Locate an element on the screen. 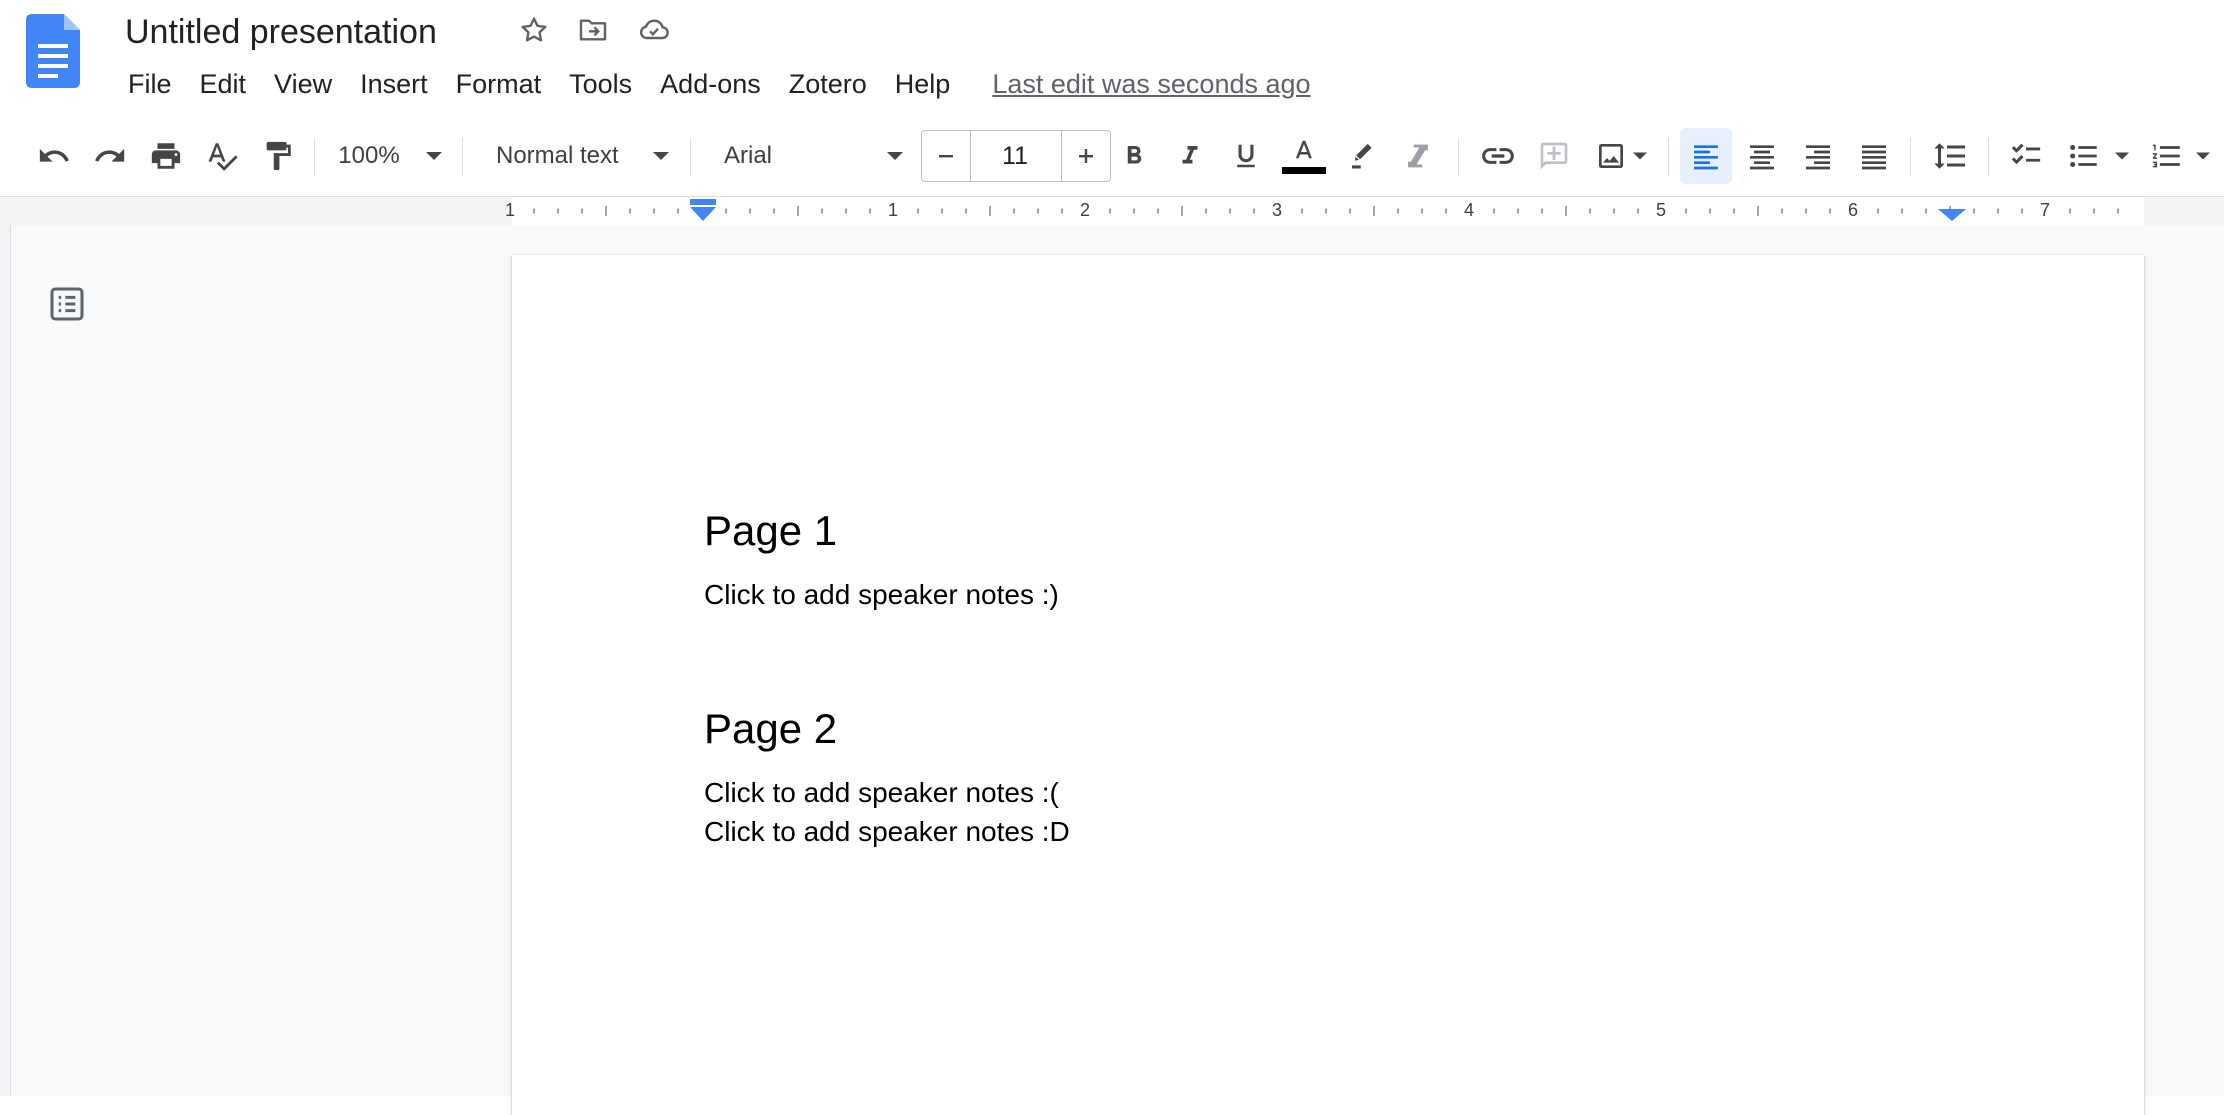  clear-formatting-icon is located at coordinates (1418, 156).